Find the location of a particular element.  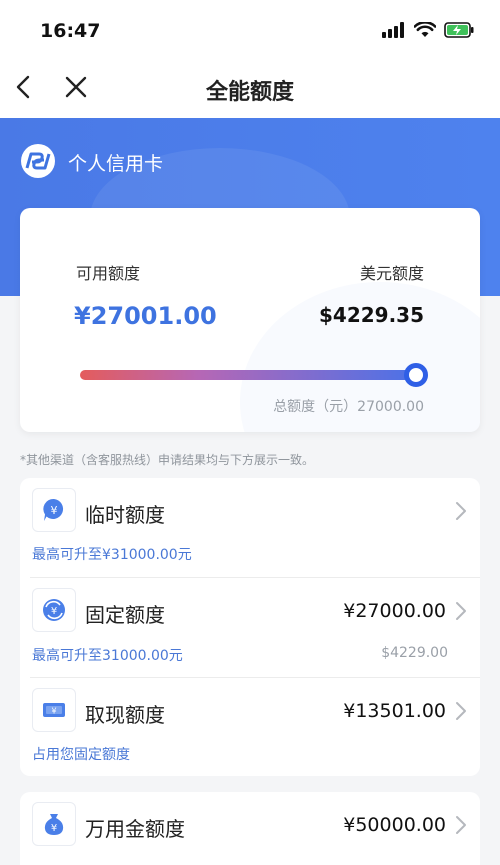

status-icons is located at coordinates (428, 30).